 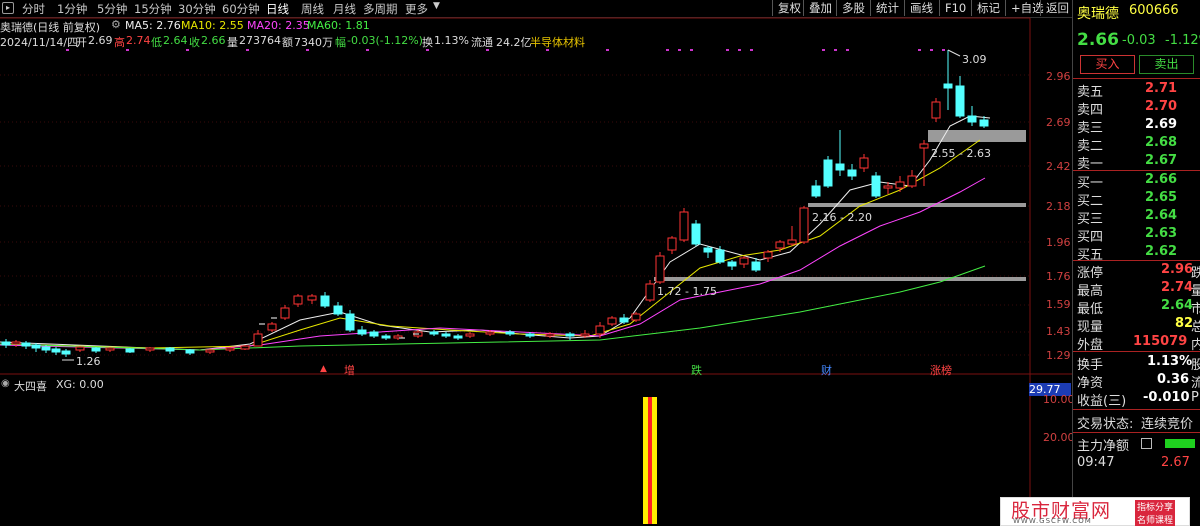 What do you see at coordinates (1058, 76) in the screenshot?
I see `price-tick: 2.96` at bounding box center [1058, 76].